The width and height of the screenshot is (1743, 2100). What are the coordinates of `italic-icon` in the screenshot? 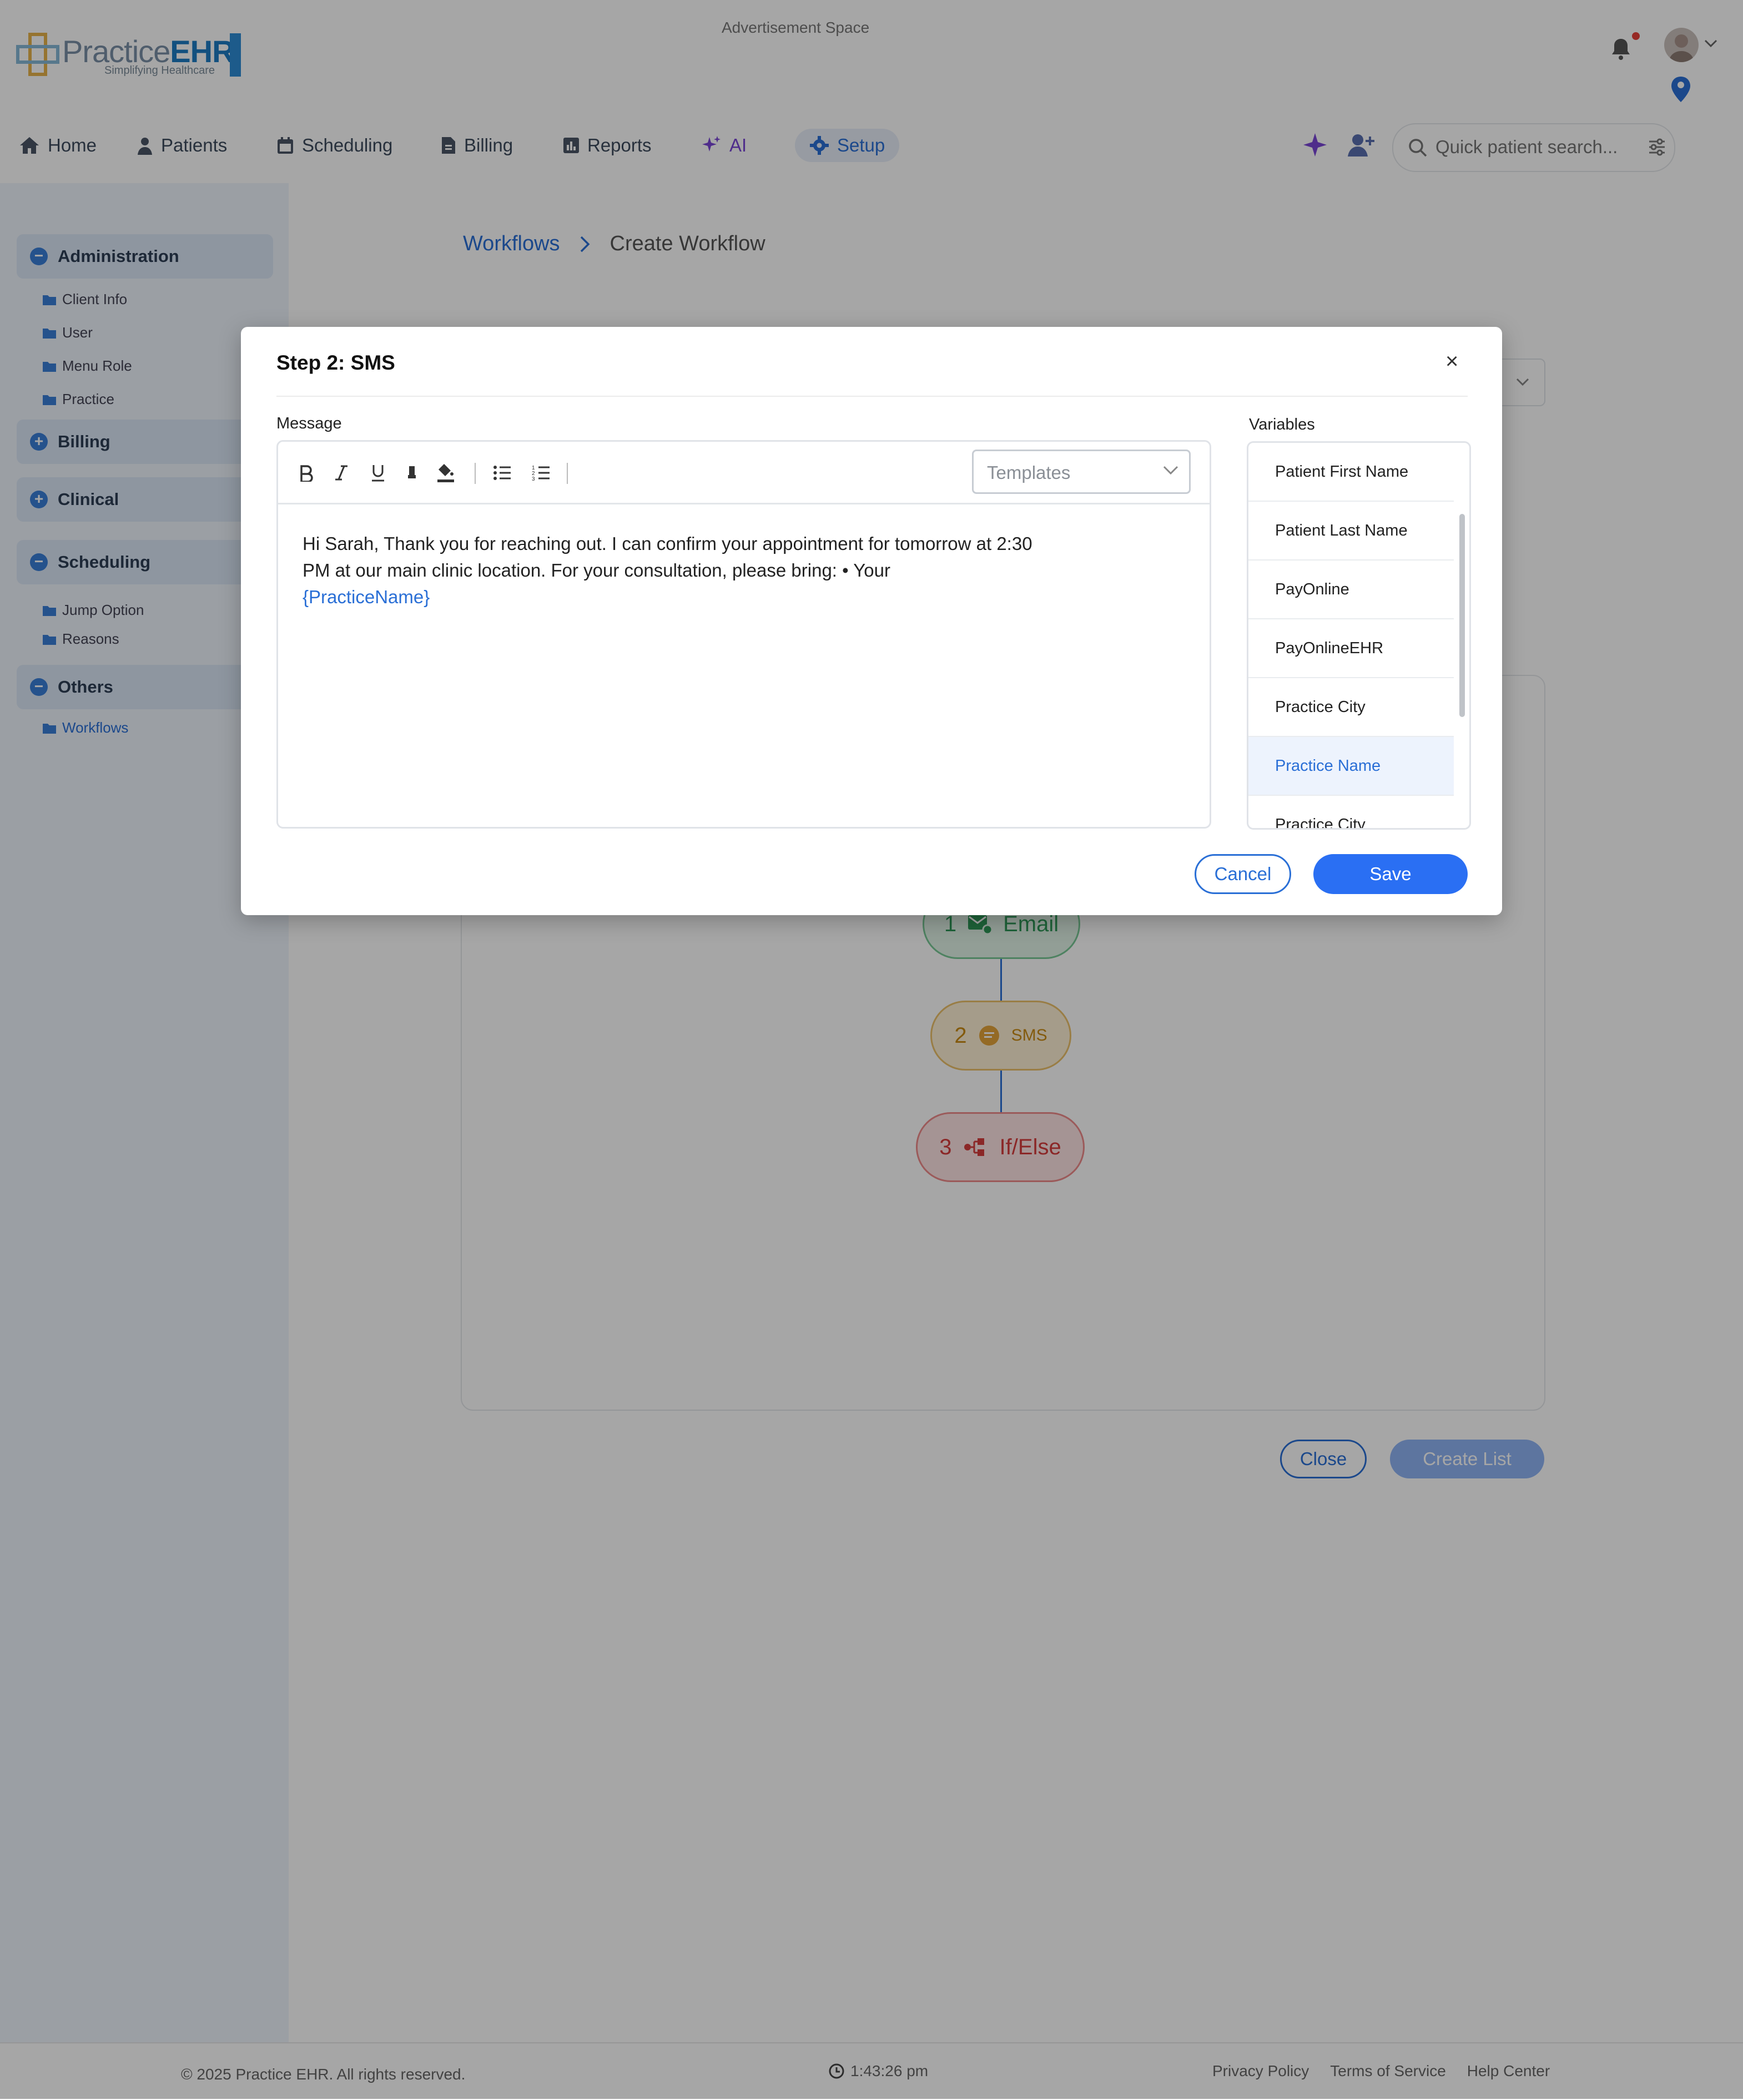 It's located at (341, 473).